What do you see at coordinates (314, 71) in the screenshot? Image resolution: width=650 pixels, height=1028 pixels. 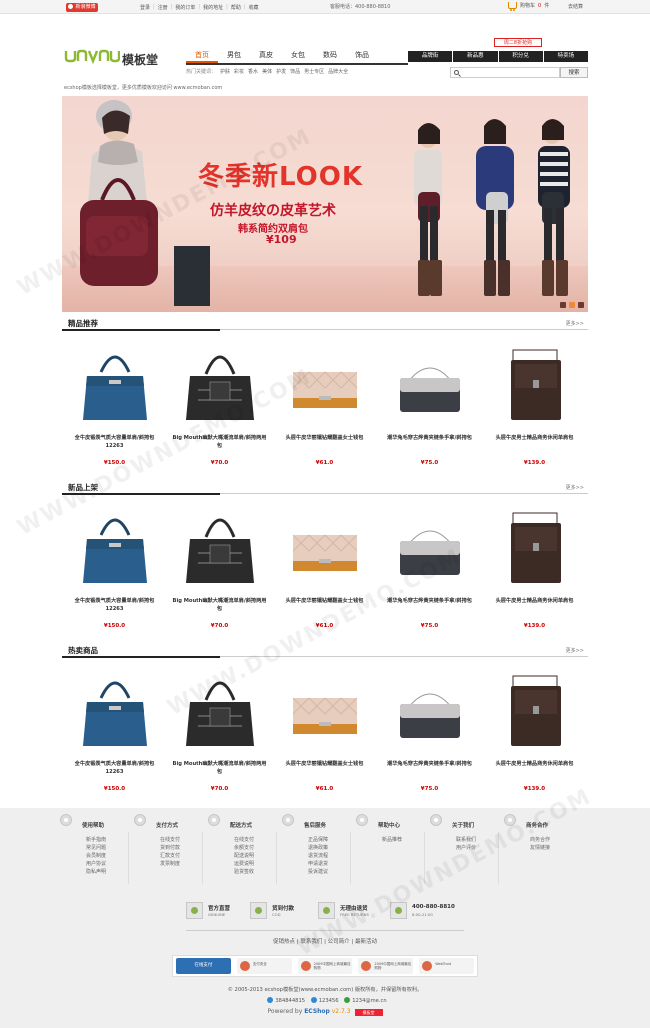 I see `hot-keyword-link: 男士专区` at bounding box center [314, 71].